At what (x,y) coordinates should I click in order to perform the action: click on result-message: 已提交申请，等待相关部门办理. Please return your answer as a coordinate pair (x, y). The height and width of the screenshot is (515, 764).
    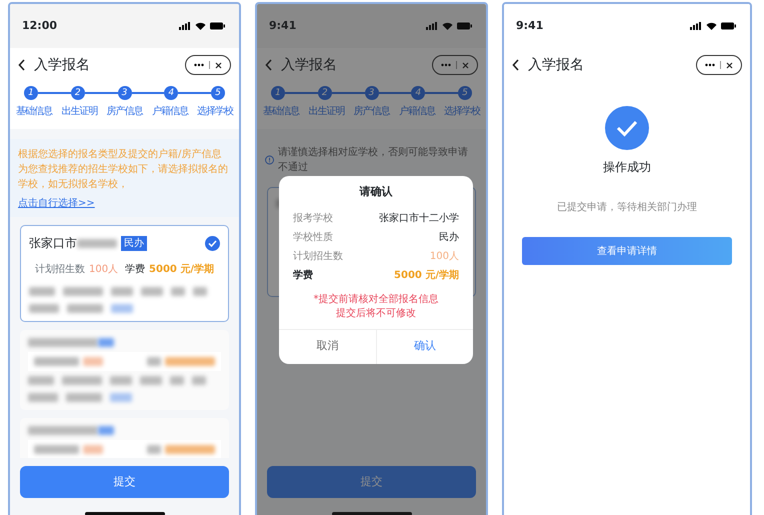
    Looking at the image, I should click on (627, 207).